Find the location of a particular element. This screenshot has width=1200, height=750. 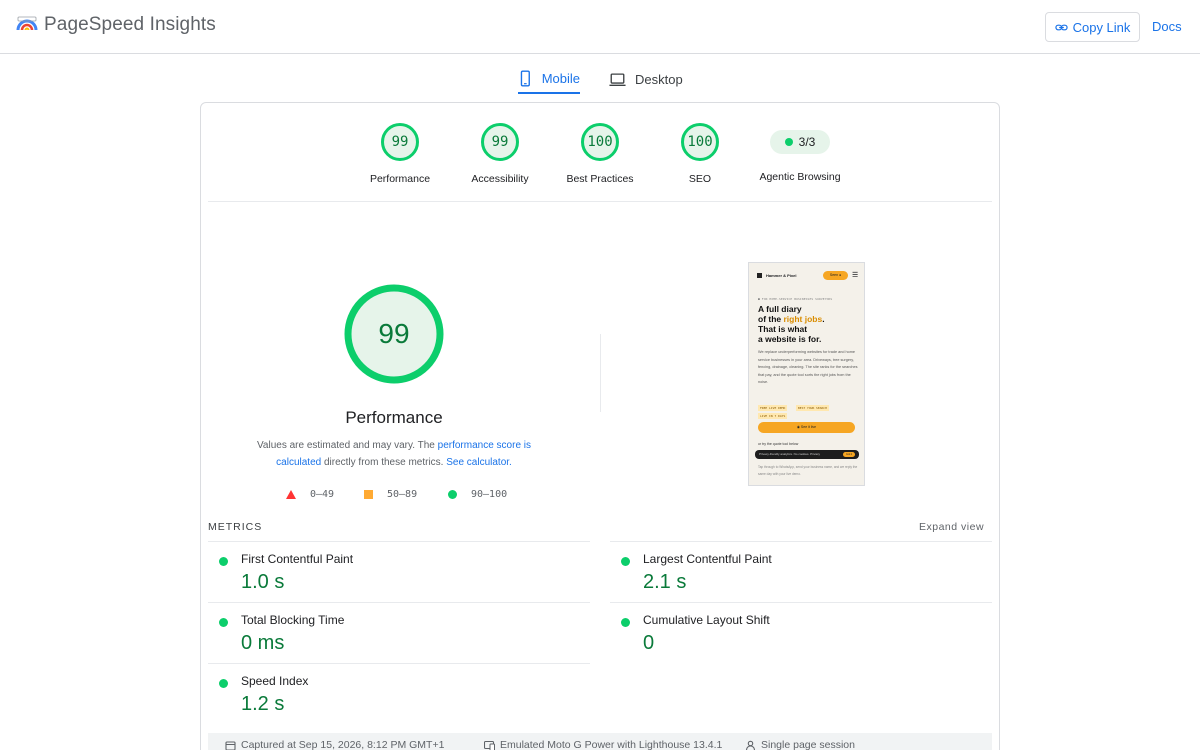

legend-label: 50–89 is located at coordinates (402, 494).